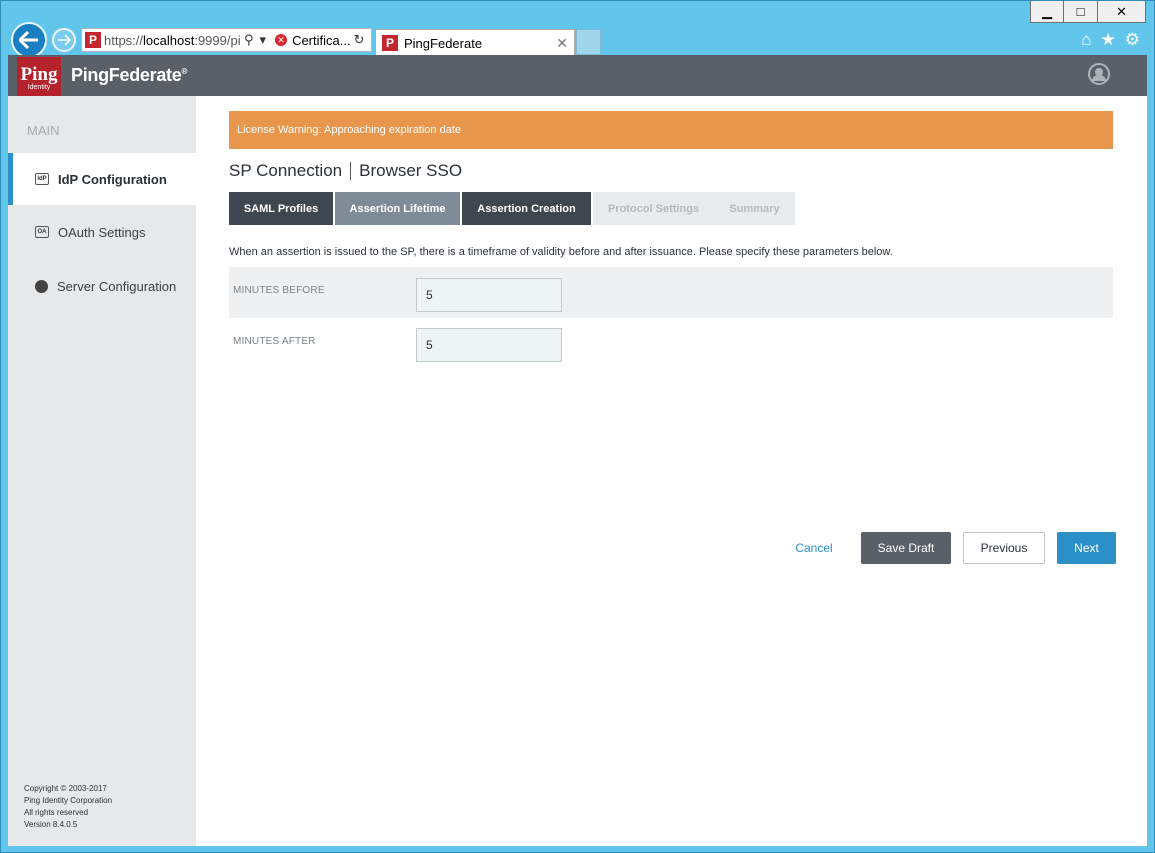 The image size is (1155, 853). What do you see at coordinates (443, 43) in the screenshot?
I see `tab-title: PingFederate` at bounding box center [443, 43].